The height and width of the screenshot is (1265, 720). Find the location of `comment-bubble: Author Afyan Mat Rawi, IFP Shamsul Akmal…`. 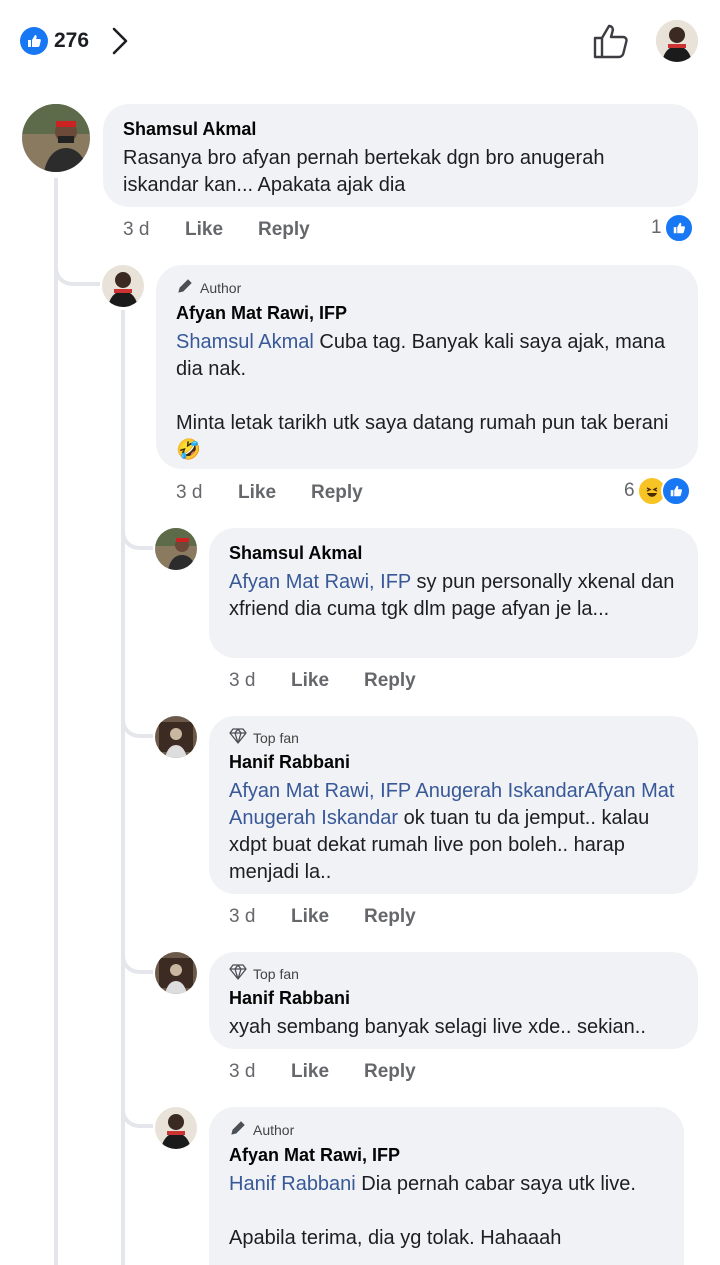

comment-bubble: Author Afyan Mat Rawi, IFP Shamsul Akmal… is located at coordinates (427, 367).